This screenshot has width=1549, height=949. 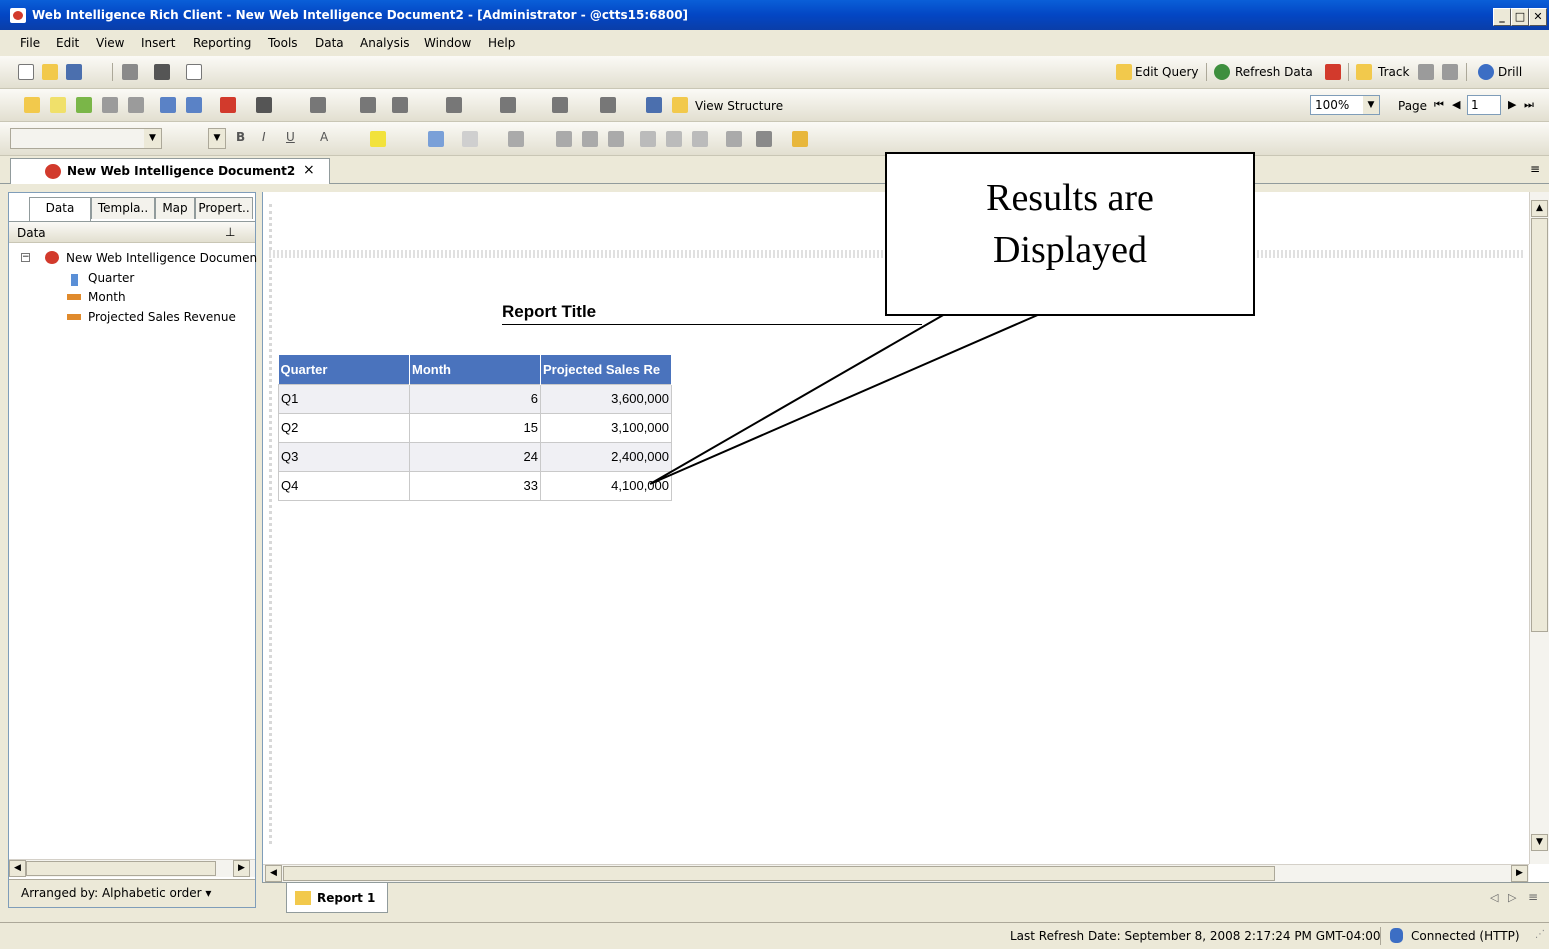 What do you see at coordinates (1533, 897) in the screenshot?
I see `report-list-icon: ≡` at bounding box center [1533, 897].